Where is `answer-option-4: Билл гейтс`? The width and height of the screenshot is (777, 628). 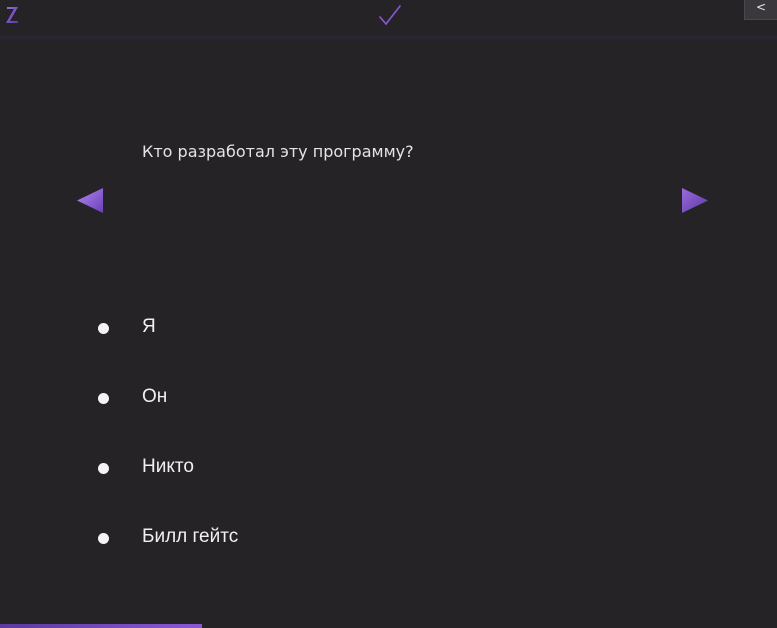
answer-option-4: Билл гейтс is located at coordinates (296, 538).